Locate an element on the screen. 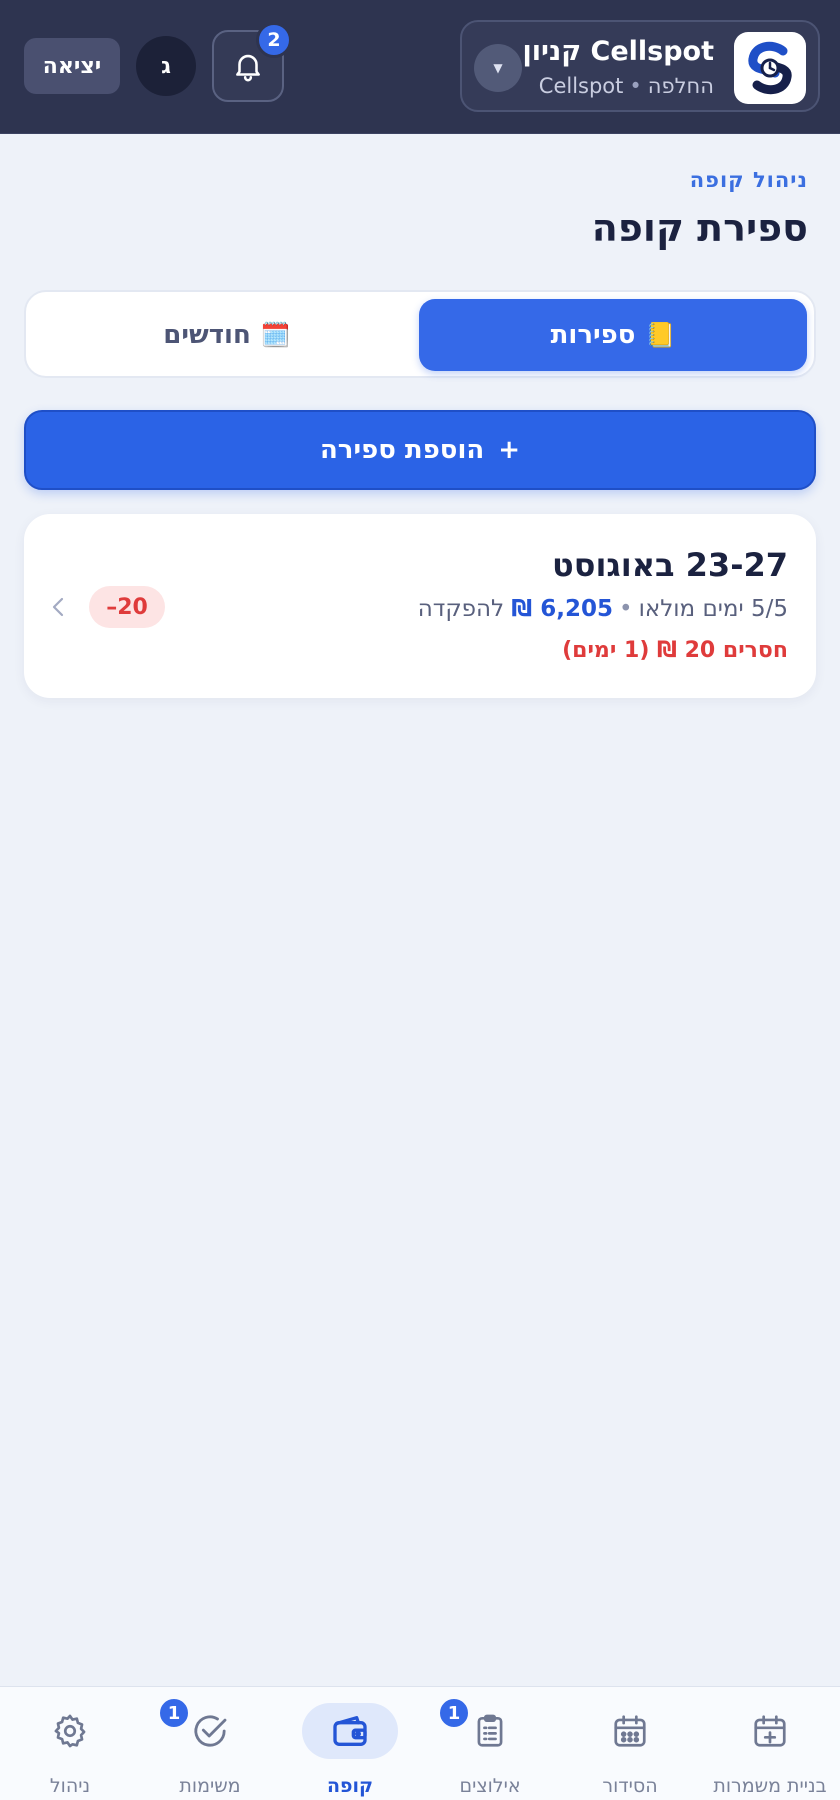 The image size is (840, 1800). page-title: ספירת קופה is located at coordinates (699, 228).